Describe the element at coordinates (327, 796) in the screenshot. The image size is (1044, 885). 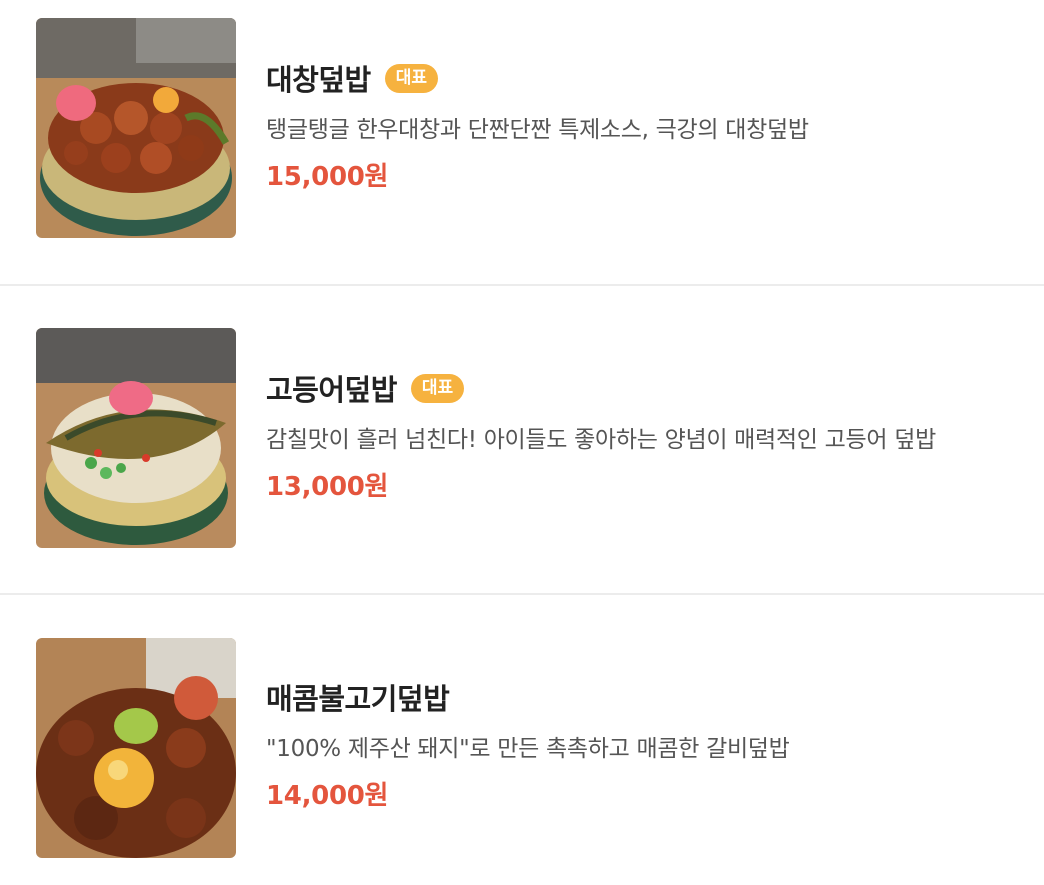
I see `menu-item-price: 14,000원` at that location.